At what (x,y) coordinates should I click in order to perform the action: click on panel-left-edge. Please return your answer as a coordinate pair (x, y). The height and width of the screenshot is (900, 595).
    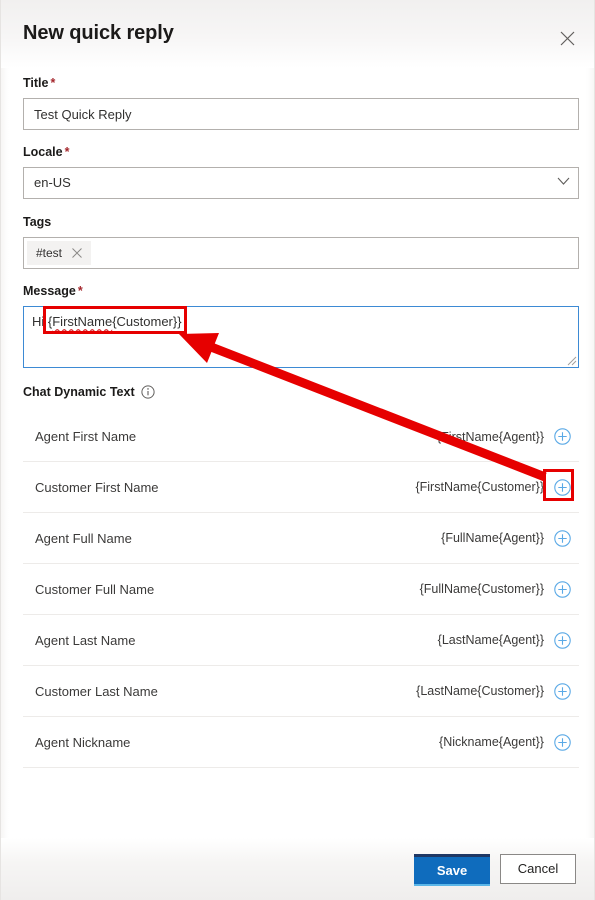
    Looking at the image, I should click on (5, 450).